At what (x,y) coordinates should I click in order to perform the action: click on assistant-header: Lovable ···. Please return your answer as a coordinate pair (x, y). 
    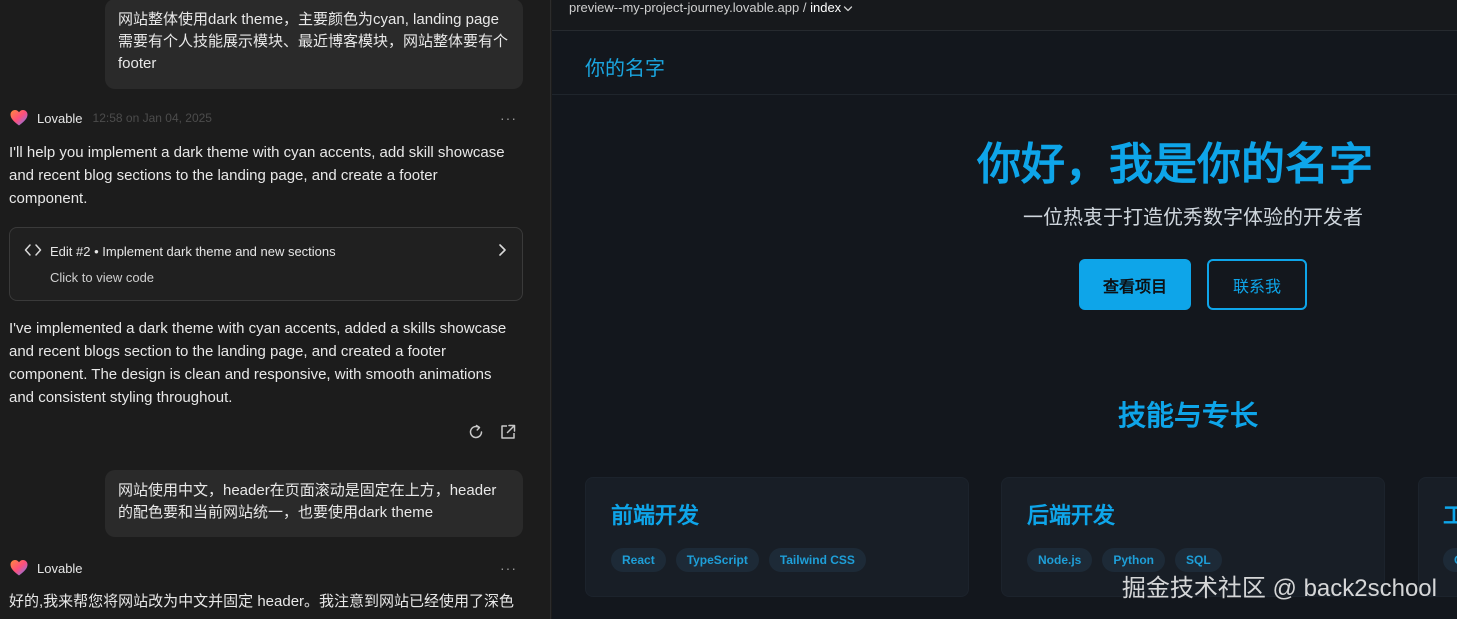
    Looking at the image, I should click on (266, 568).